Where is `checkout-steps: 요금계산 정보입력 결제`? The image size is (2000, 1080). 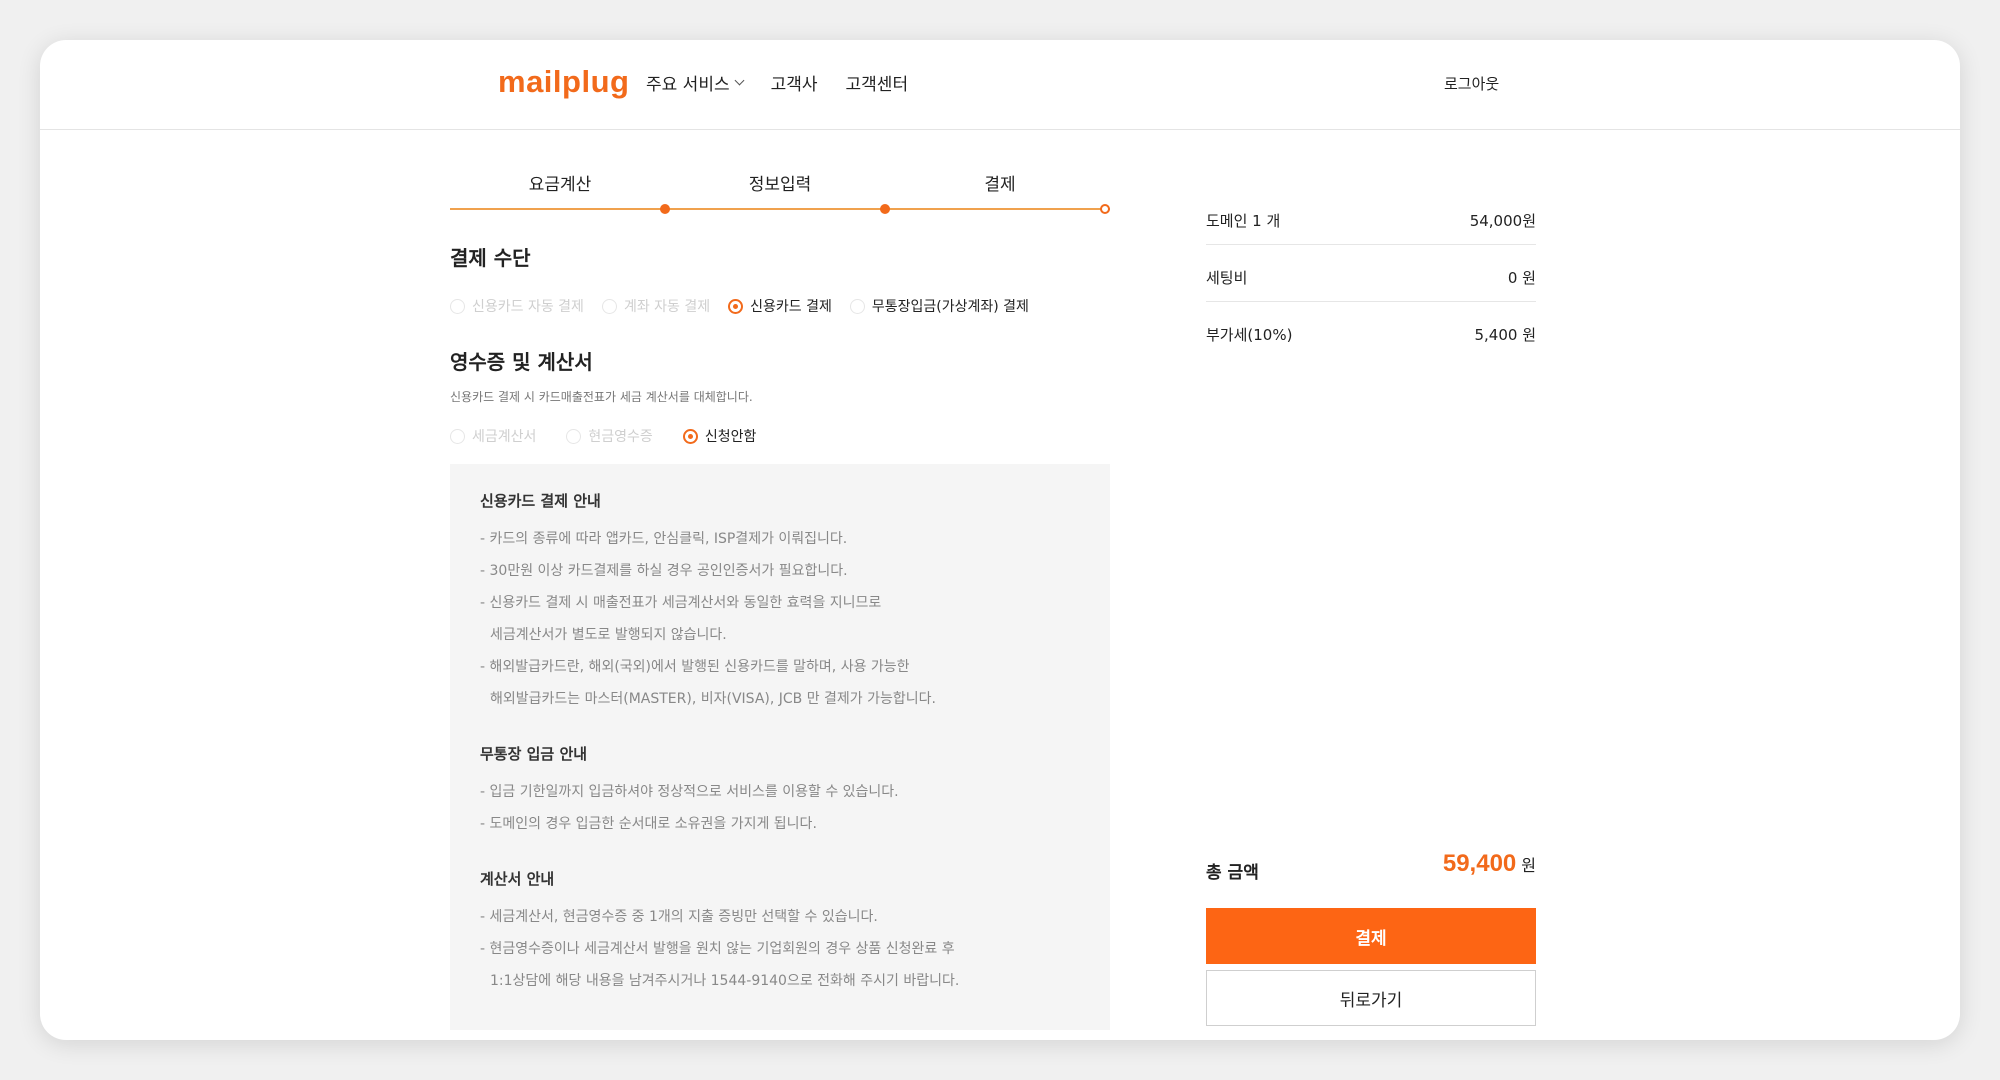 checkout-steps: 요금계산 정보입력 결제 is located at coordinates (780, 195).